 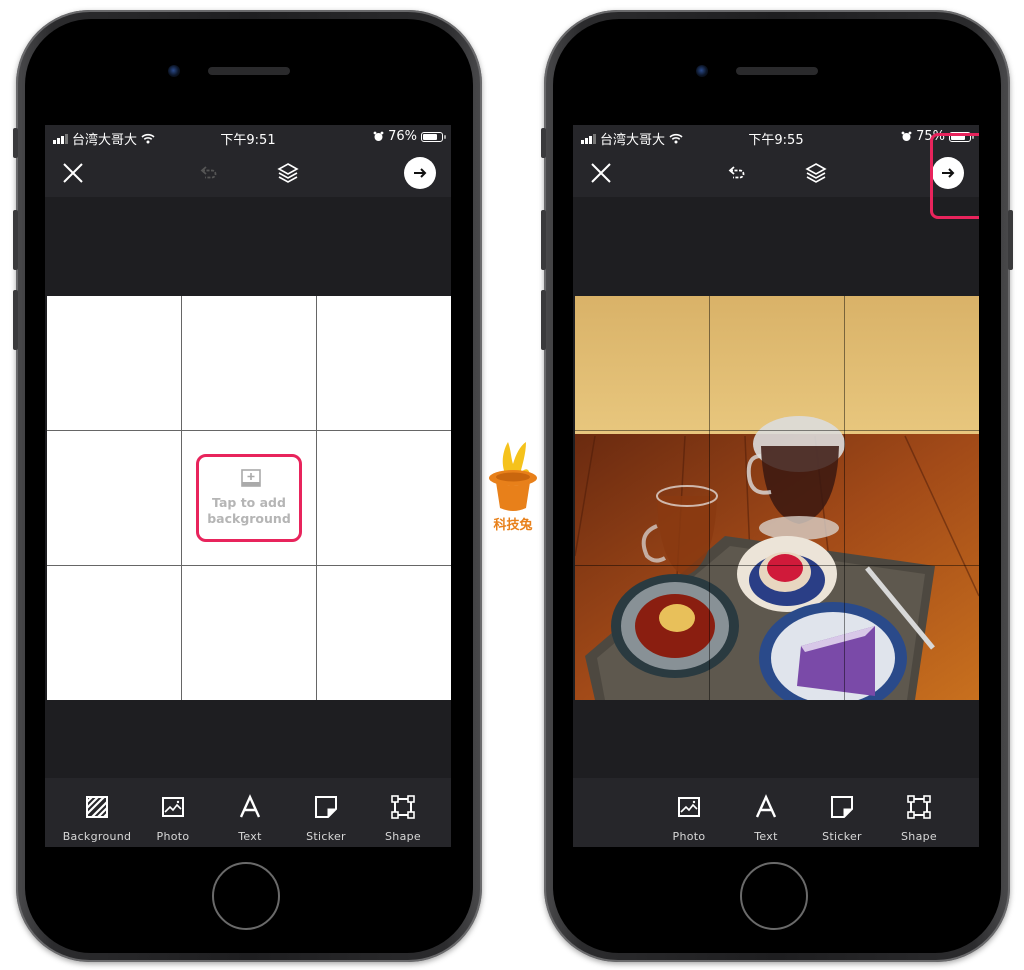 I want to click on watermark-label: 科技兔, so click(x=513, y=525).